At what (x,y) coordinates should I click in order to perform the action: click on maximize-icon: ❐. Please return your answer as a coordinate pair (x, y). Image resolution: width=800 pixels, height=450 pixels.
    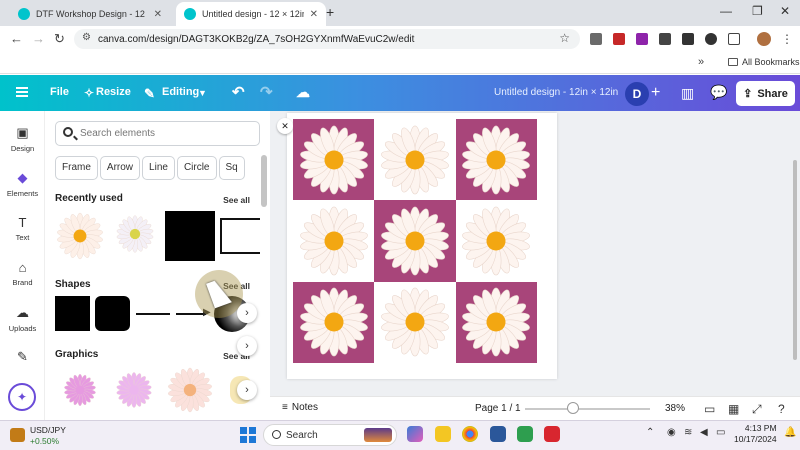
    Looking at the image, I should click on (757, 11).